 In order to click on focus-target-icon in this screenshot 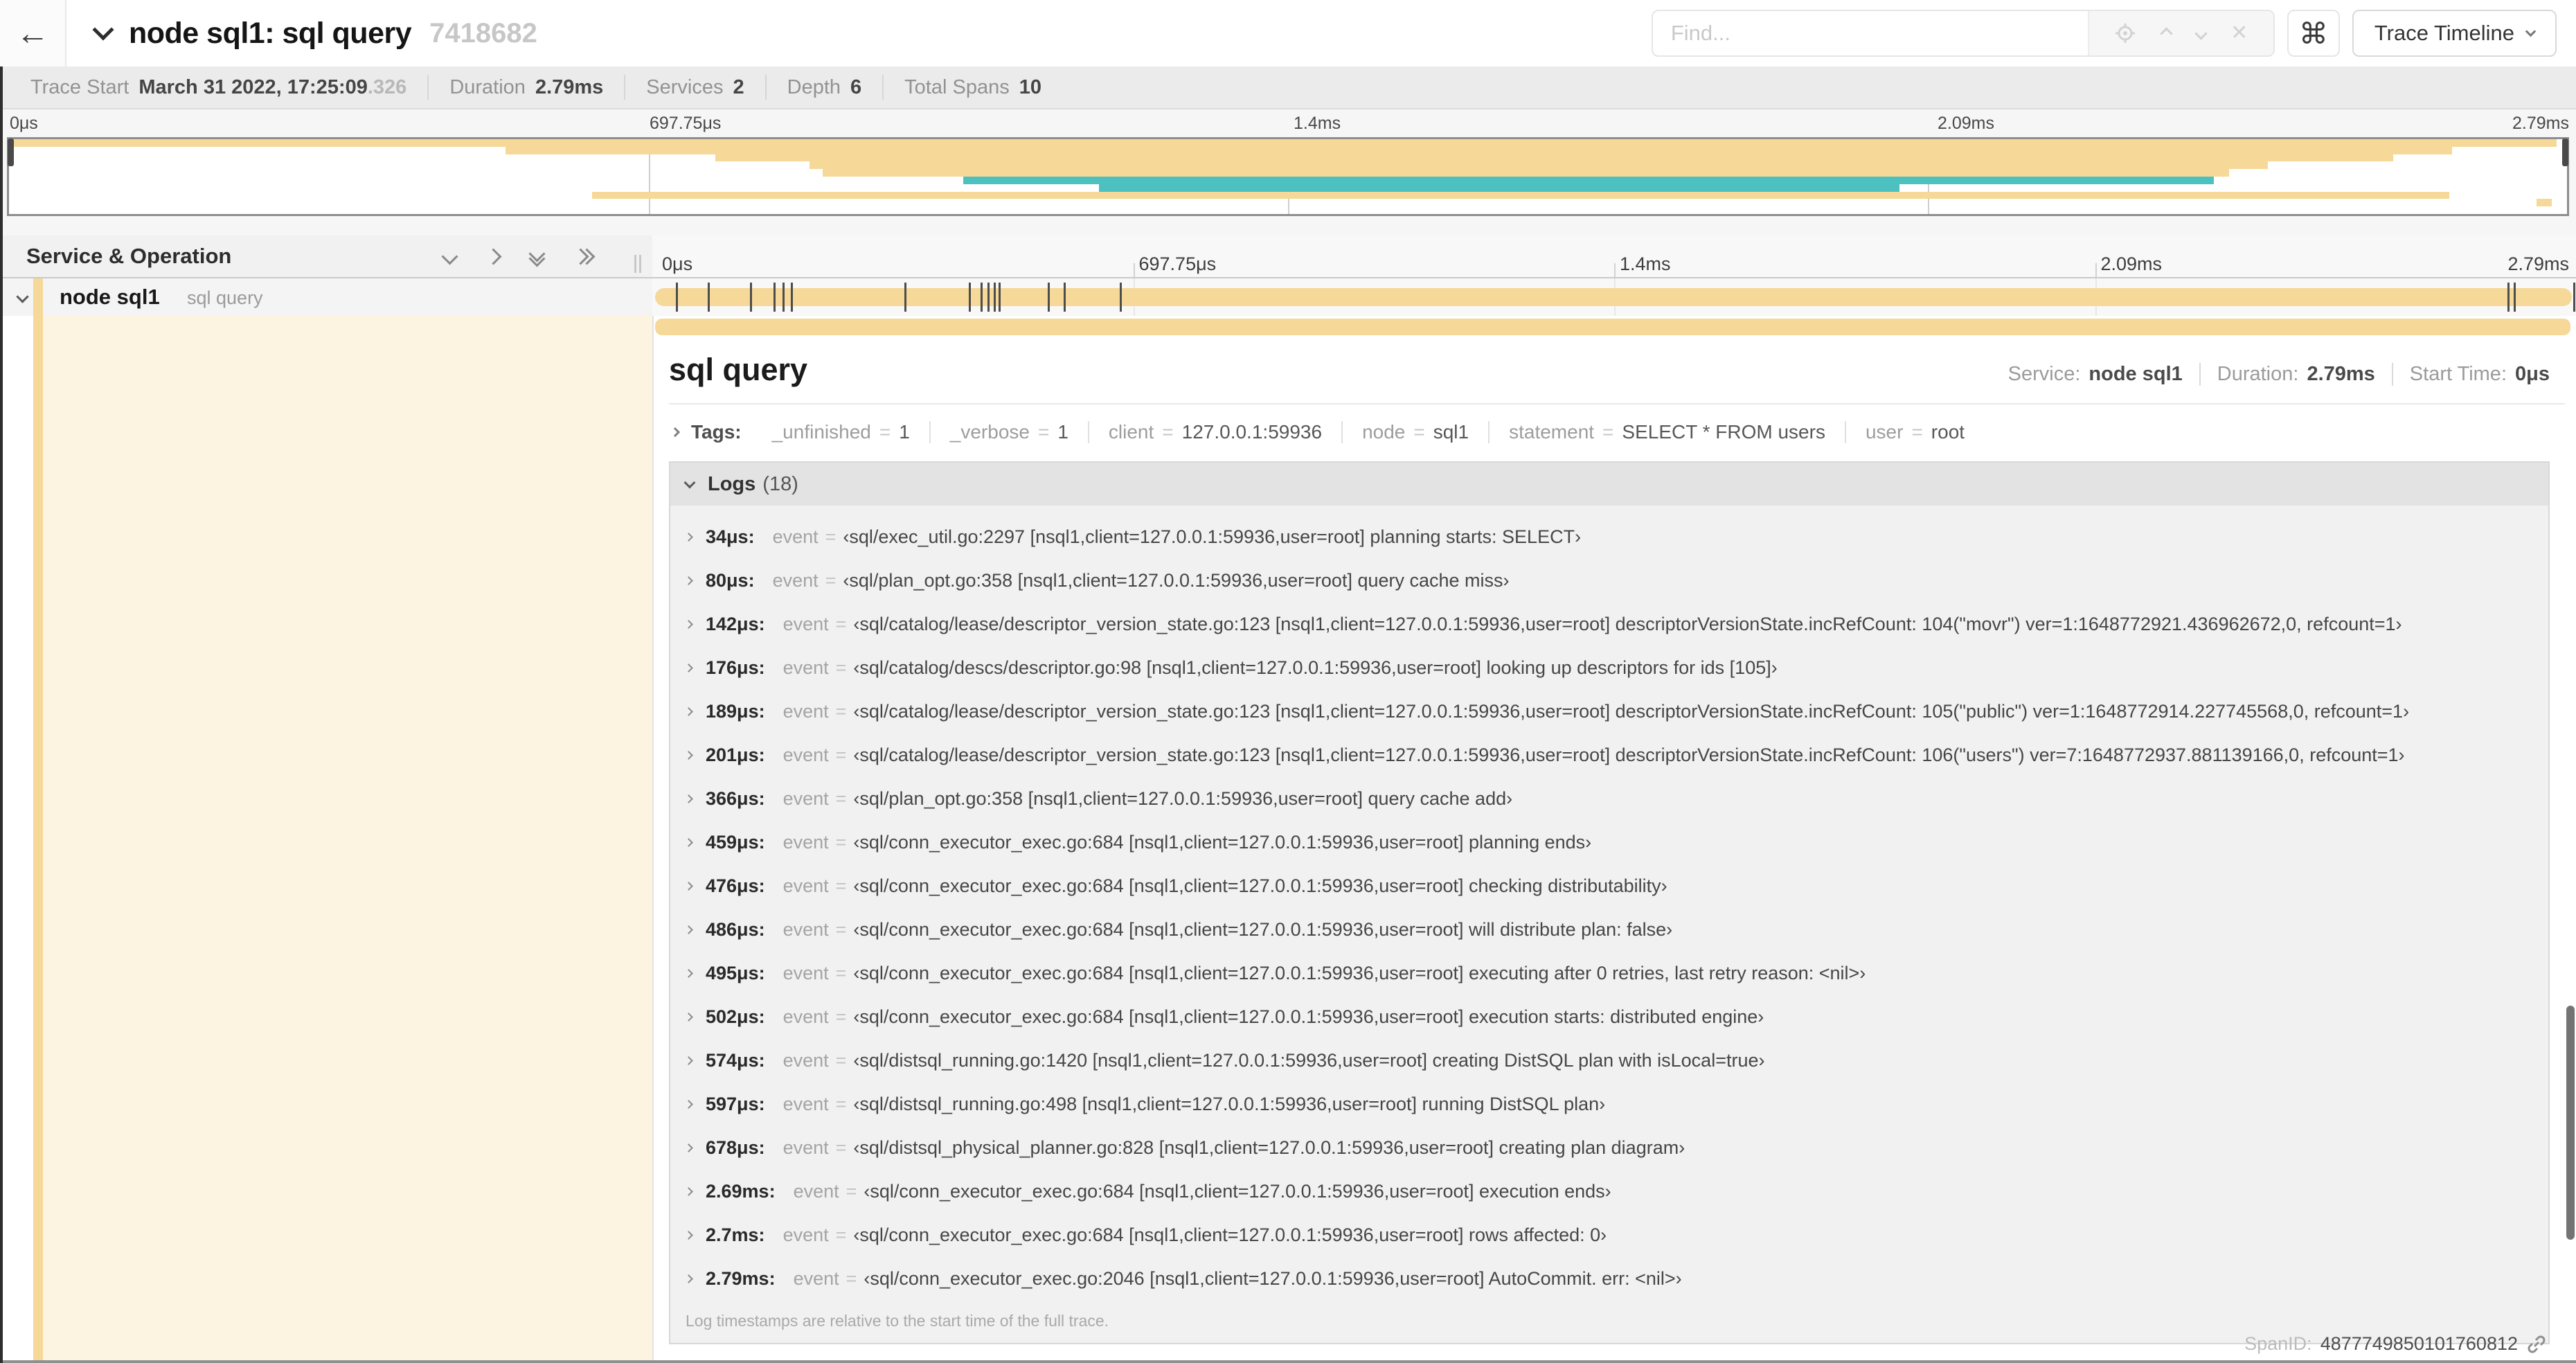, I will do `click(2125, 33)`.